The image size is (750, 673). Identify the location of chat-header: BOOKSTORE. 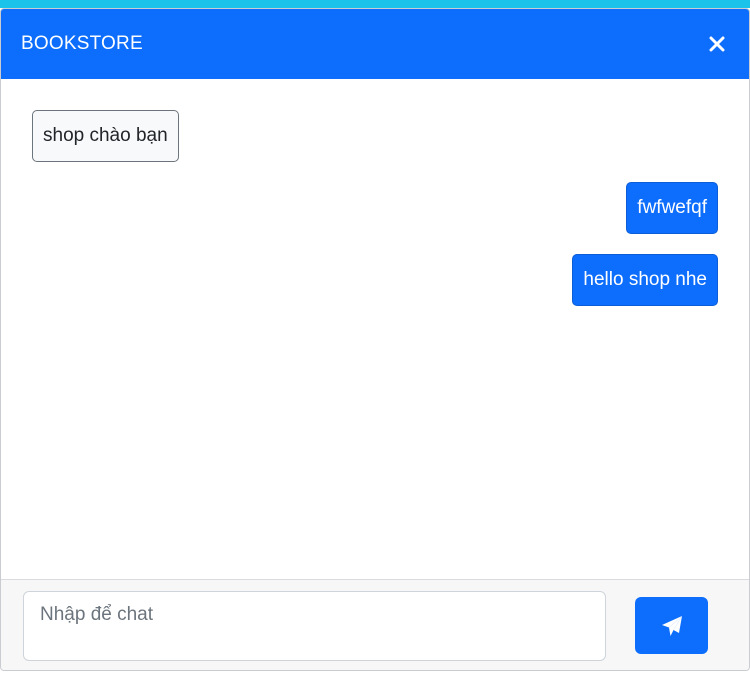
(375, 44).